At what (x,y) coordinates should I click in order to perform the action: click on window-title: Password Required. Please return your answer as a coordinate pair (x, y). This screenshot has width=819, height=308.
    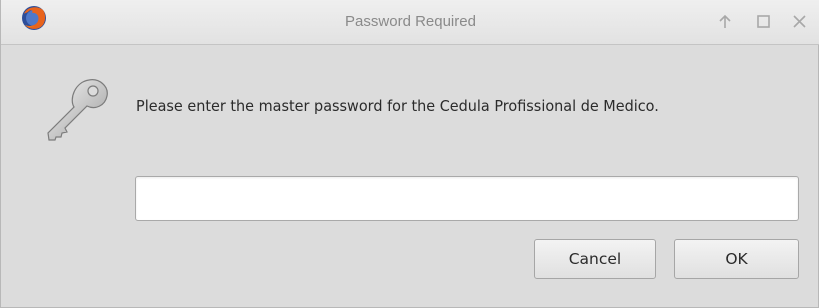
    Looking at the image, I should click on (410, 21).